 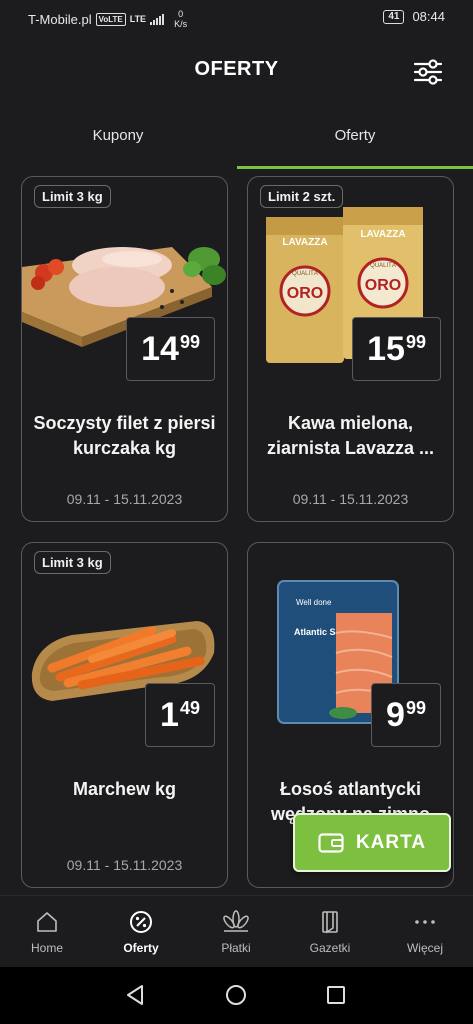 I want to click on tab-kupony: Kupony, so click(x=118, y=137).